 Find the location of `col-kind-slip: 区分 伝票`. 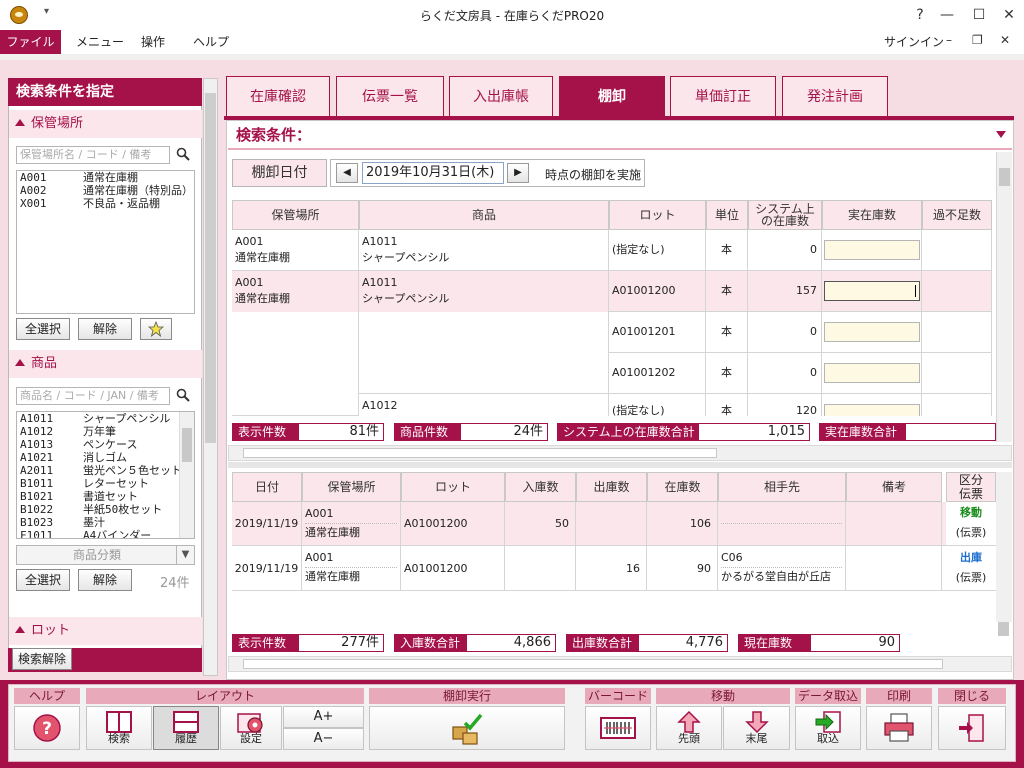

col-kind-slip: 区分 伝票 is located at coordinates (971, 487).